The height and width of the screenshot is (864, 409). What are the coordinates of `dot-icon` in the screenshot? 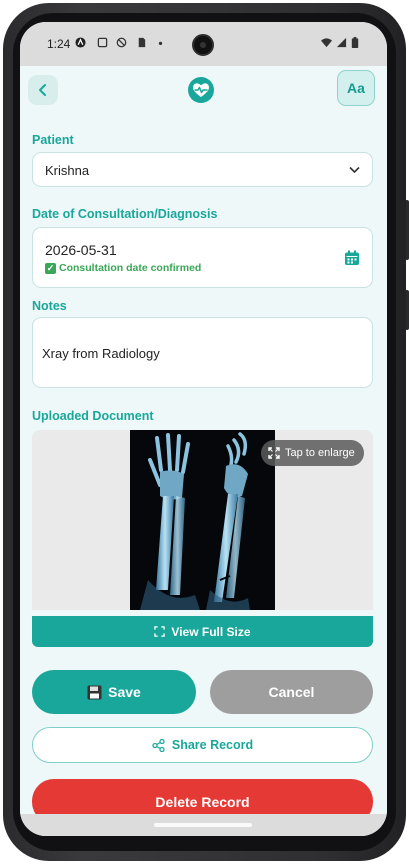 It's located at (160, 43).